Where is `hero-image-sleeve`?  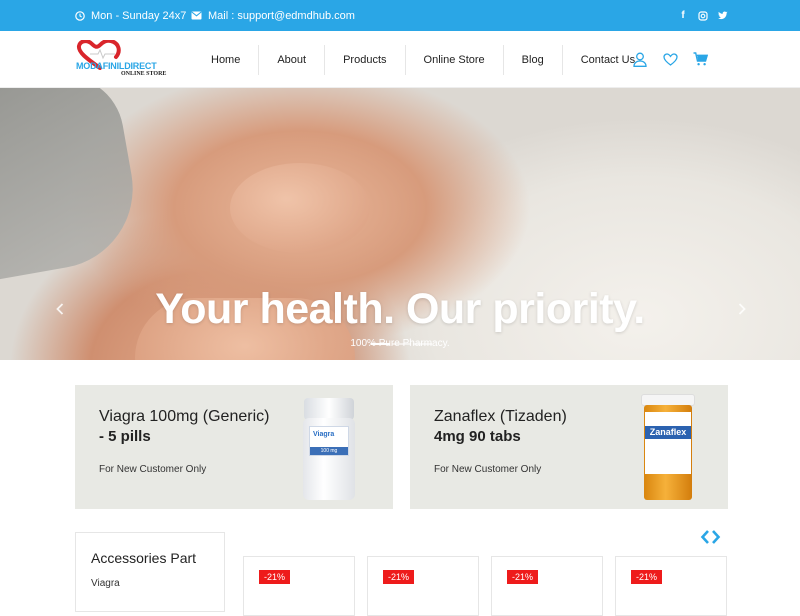 hero-image-sleeve is located at coordinates (73, 184).